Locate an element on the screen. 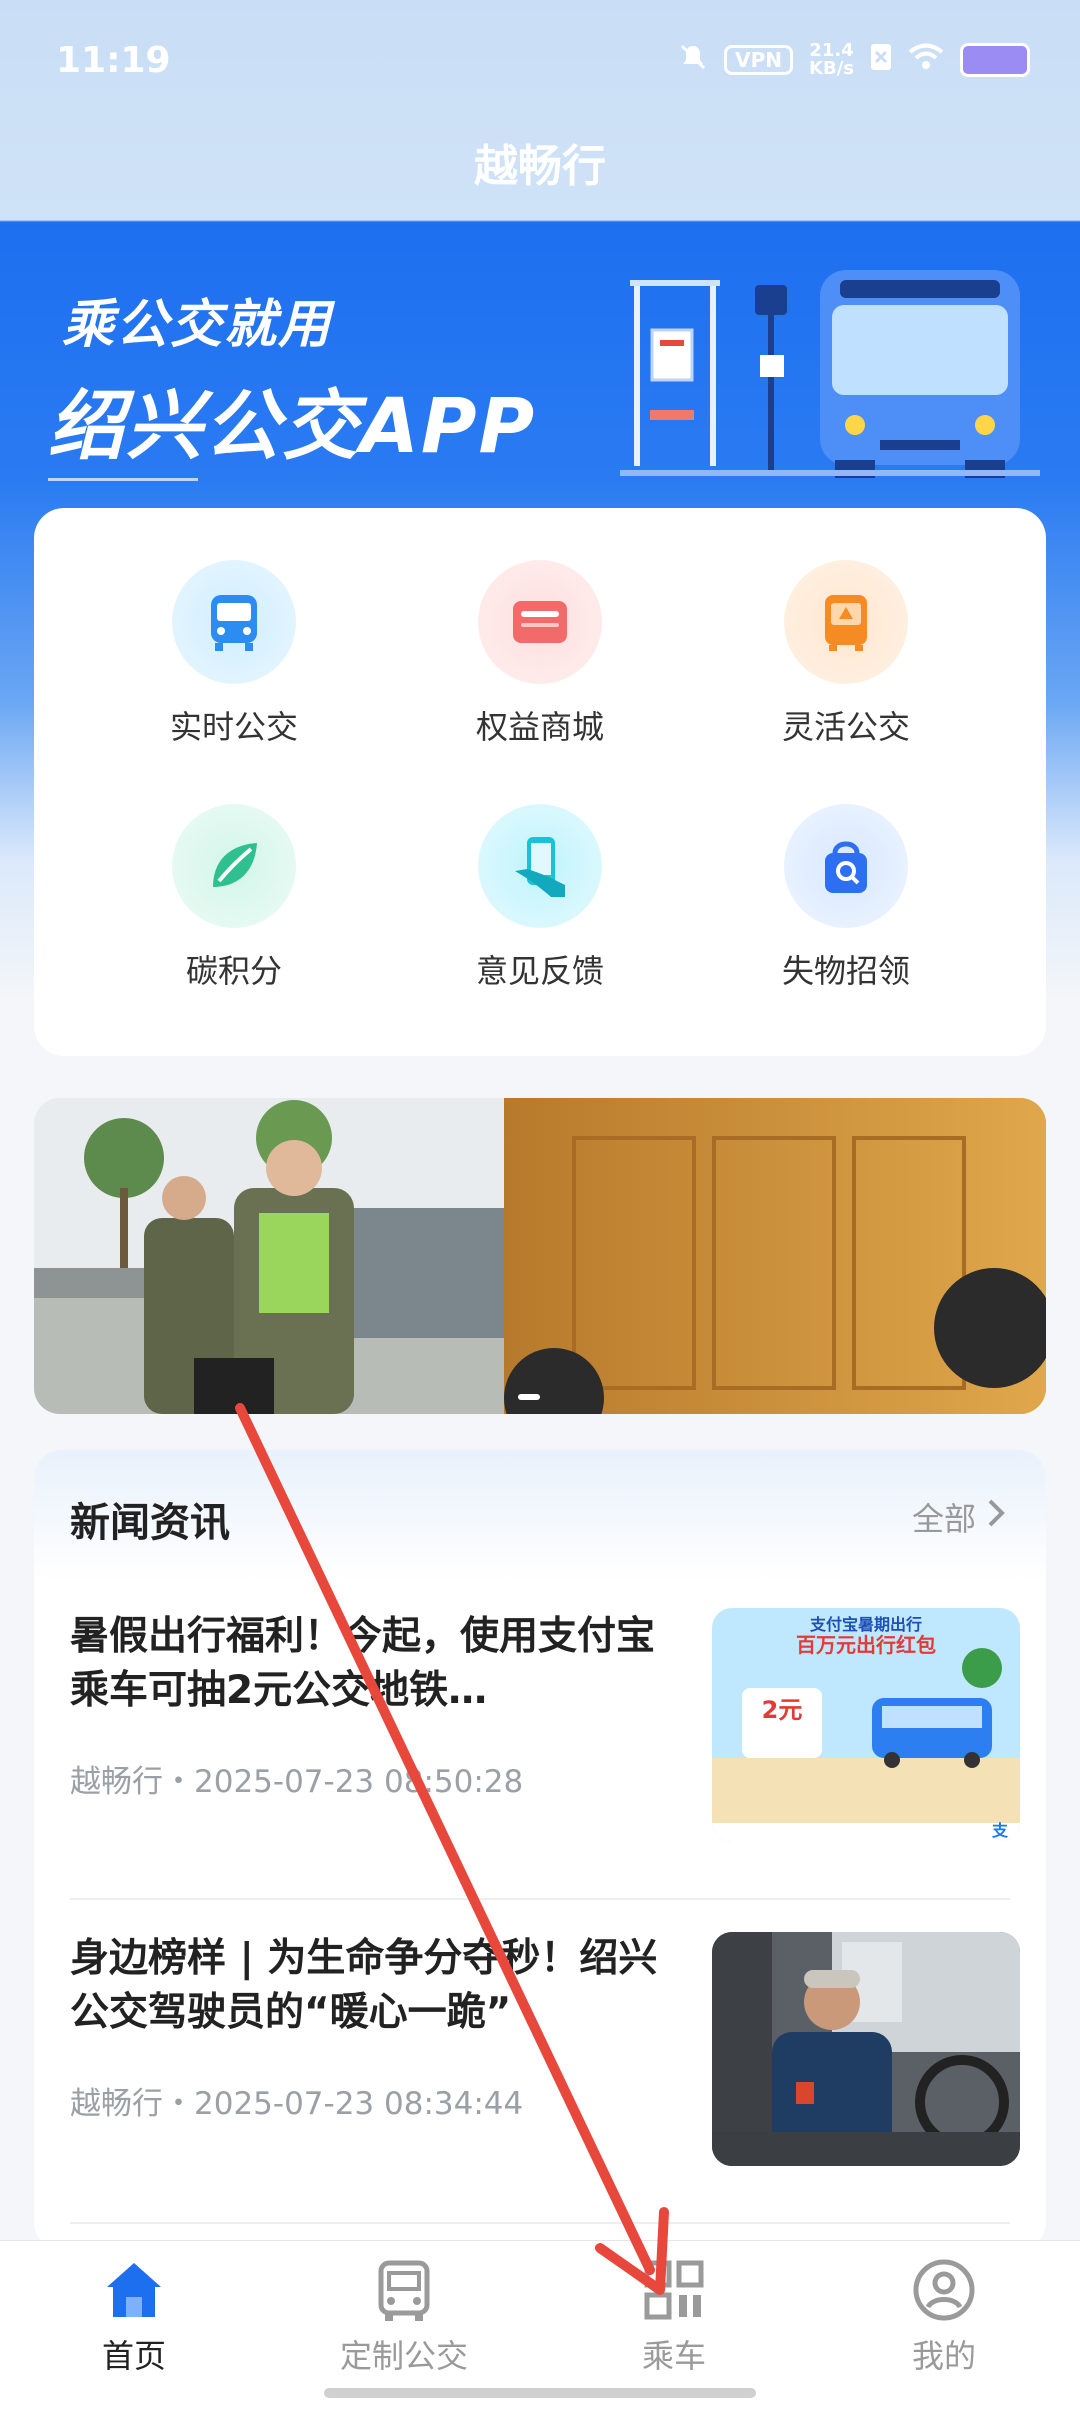 This screenshot has width=1080, height=2409. nav-tab-ride: 乘车 is located at coordinates (674, 2317).